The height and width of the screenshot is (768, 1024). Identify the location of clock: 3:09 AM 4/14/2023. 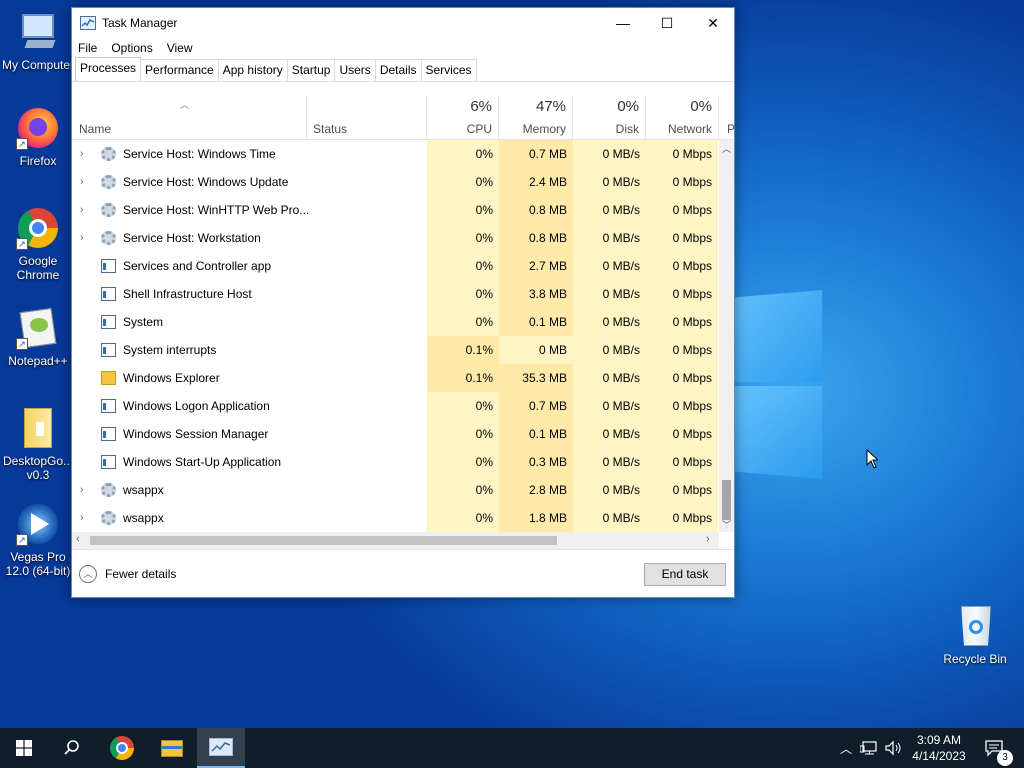
(939, 748).